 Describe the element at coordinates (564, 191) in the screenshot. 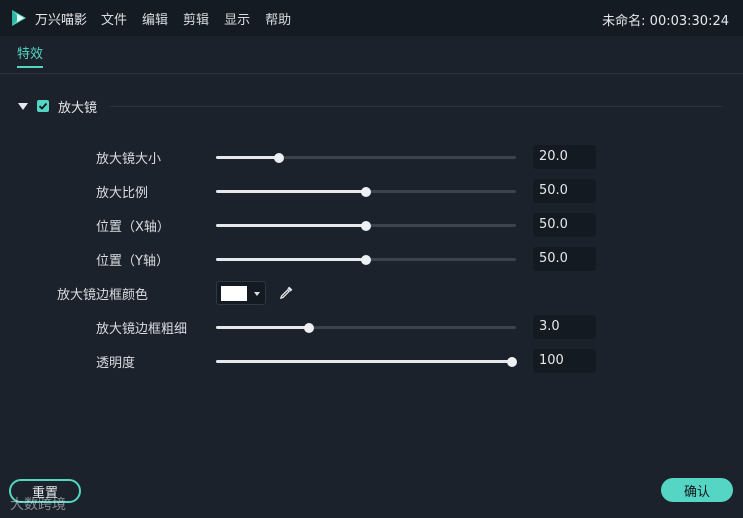

I see `value-input-zoom-ratio: 50.0` at that location.